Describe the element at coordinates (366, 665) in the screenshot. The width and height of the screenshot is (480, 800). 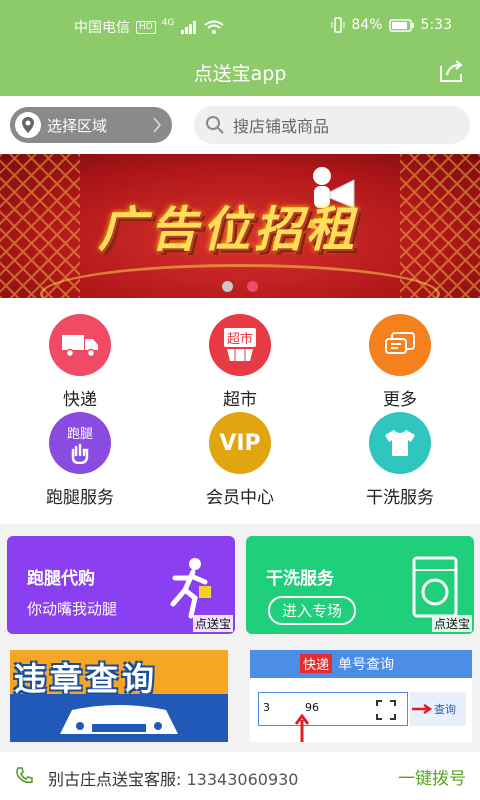
I see `tracking-title: 单号查询` at that location.